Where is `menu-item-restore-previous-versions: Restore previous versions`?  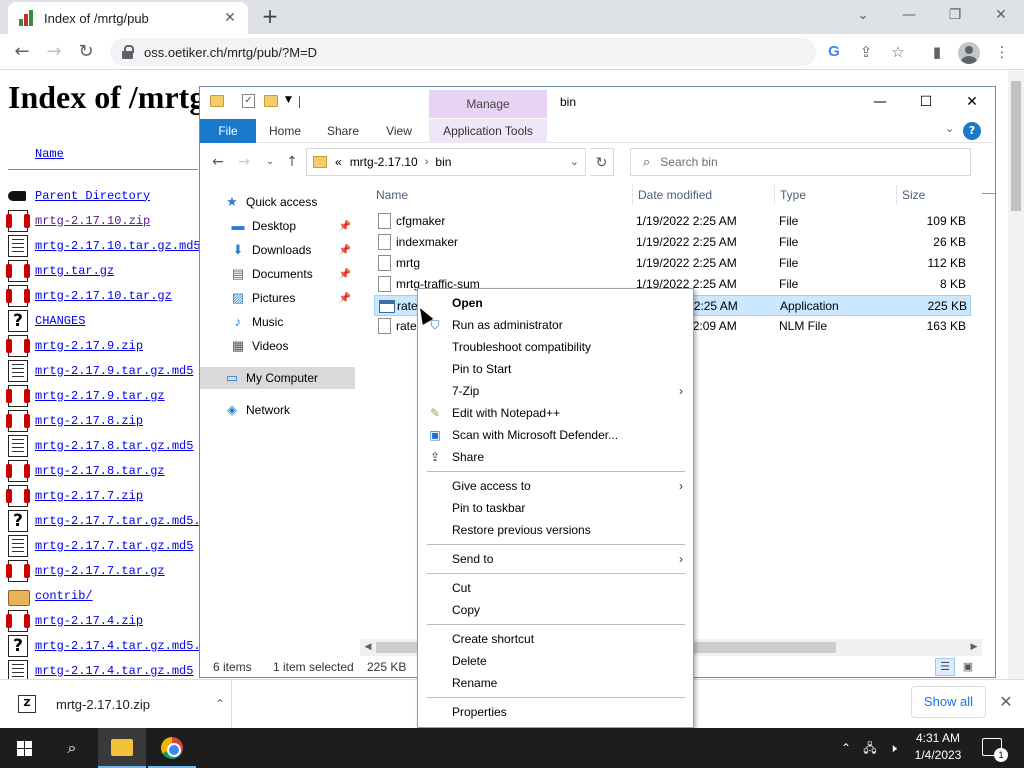
menu-item-restore-previous-versions: Restore previous versions is located at coordinates (555, 530).